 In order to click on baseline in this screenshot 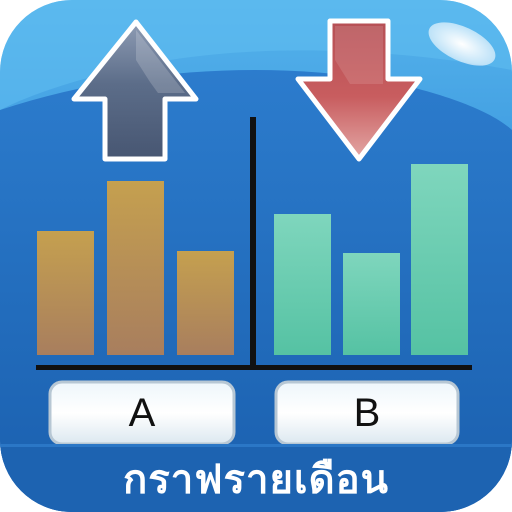, I will do `click(254, 367)`.